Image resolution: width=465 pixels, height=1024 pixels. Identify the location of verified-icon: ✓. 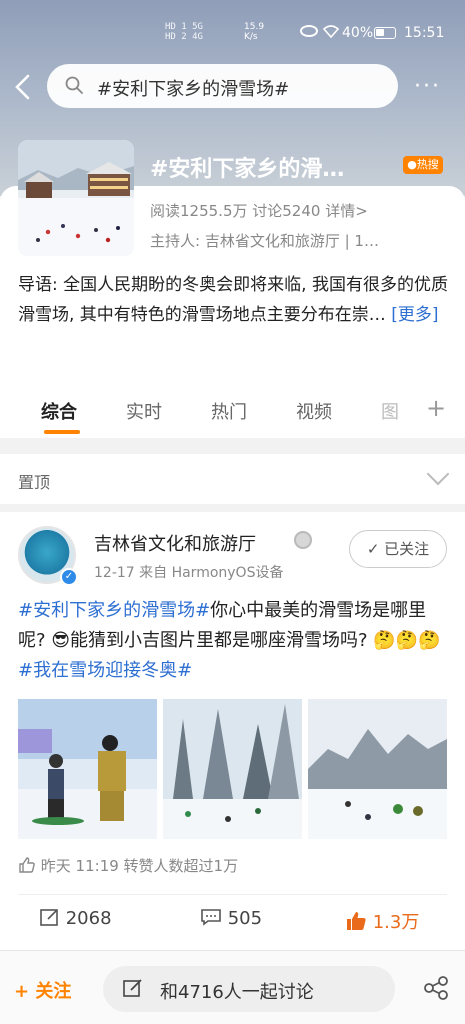
(69, 577).